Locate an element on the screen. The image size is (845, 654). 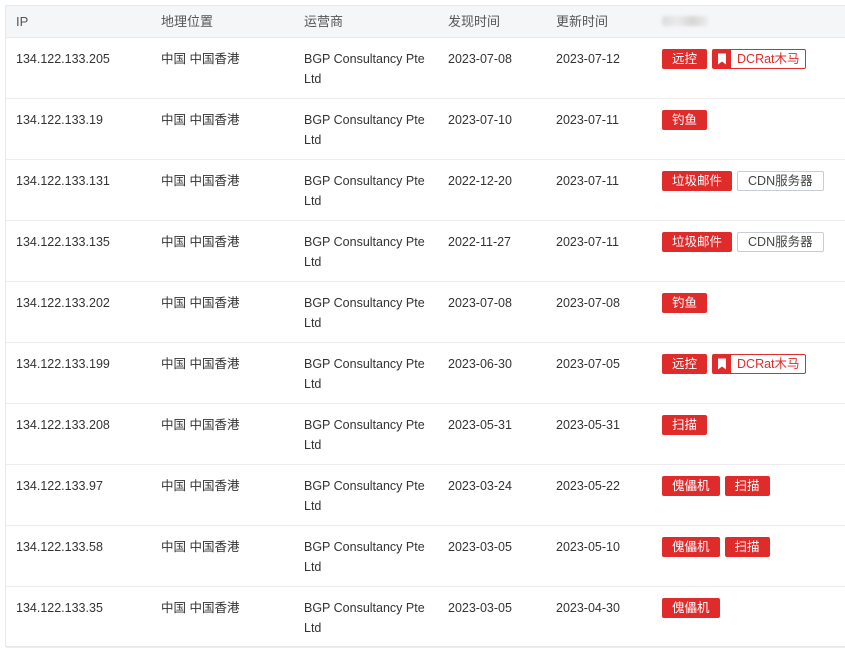
update-time-cell: 2023-07-05 is located at coordinates (588, 364).